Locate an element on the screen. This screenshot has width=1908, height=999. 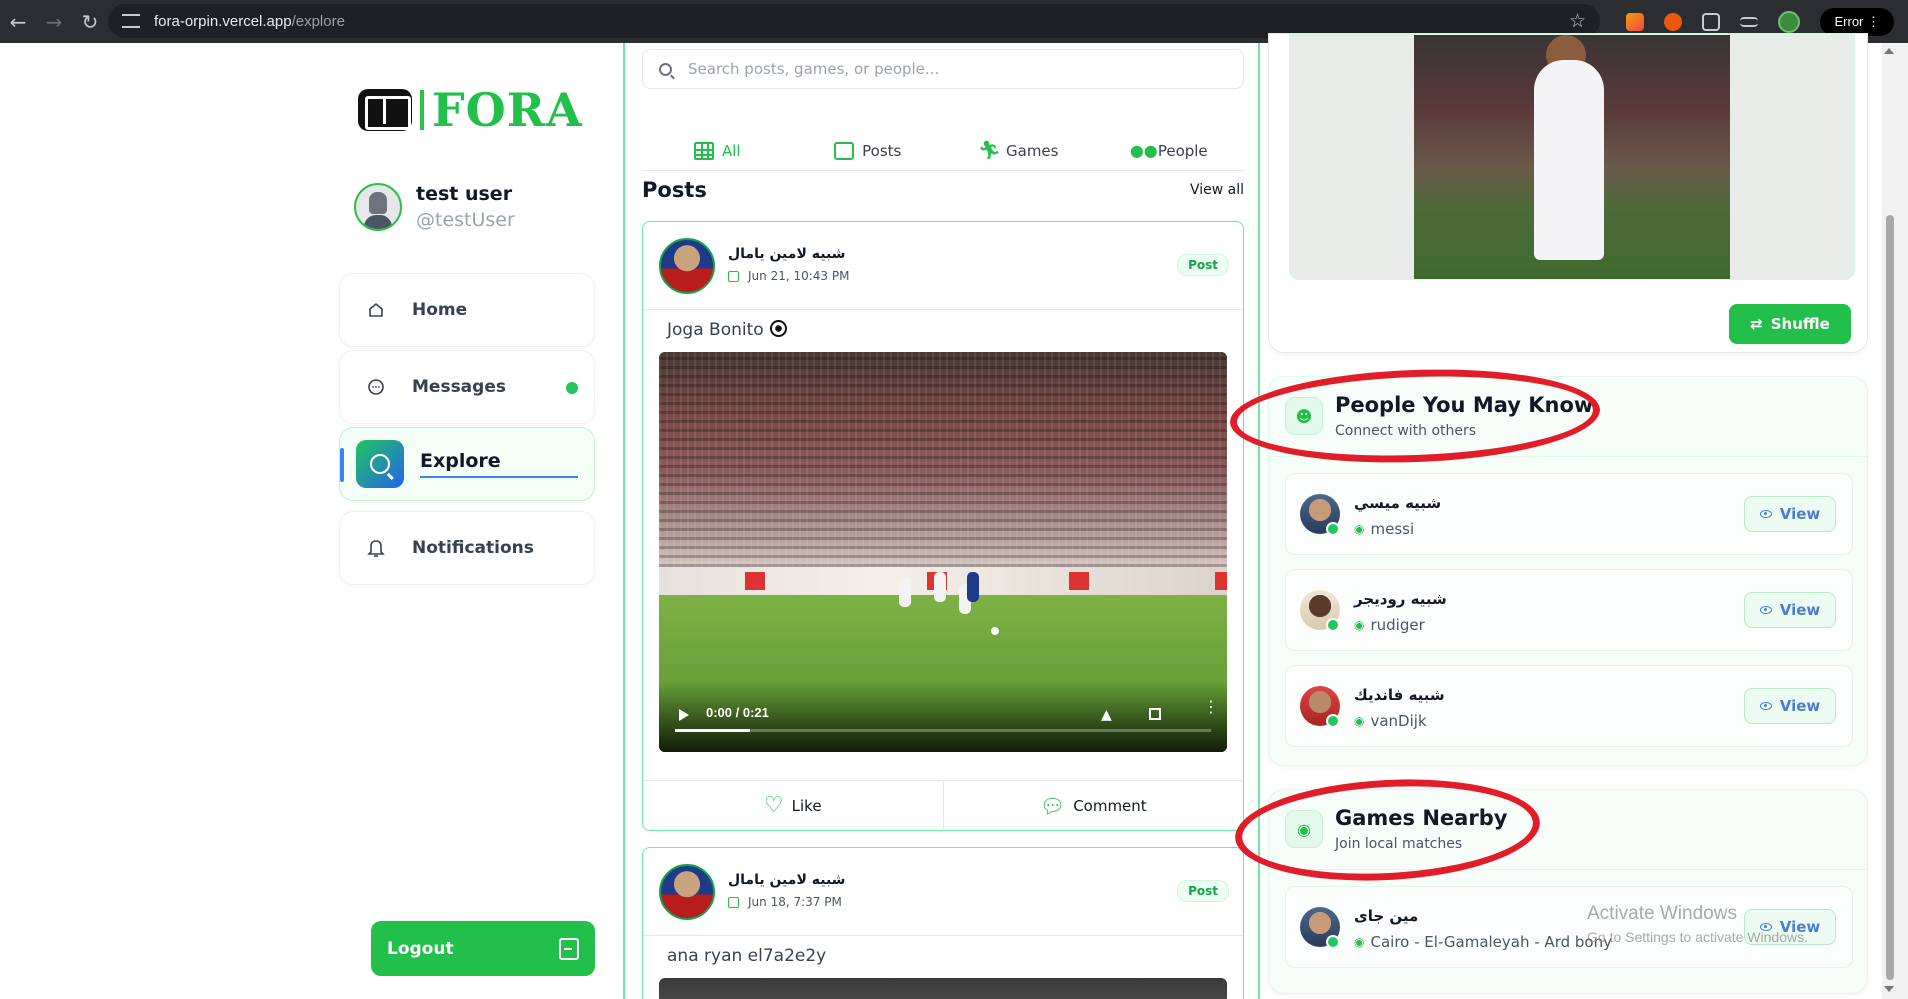
back-arrow-icon: ← is located at coordinates (18, 22).